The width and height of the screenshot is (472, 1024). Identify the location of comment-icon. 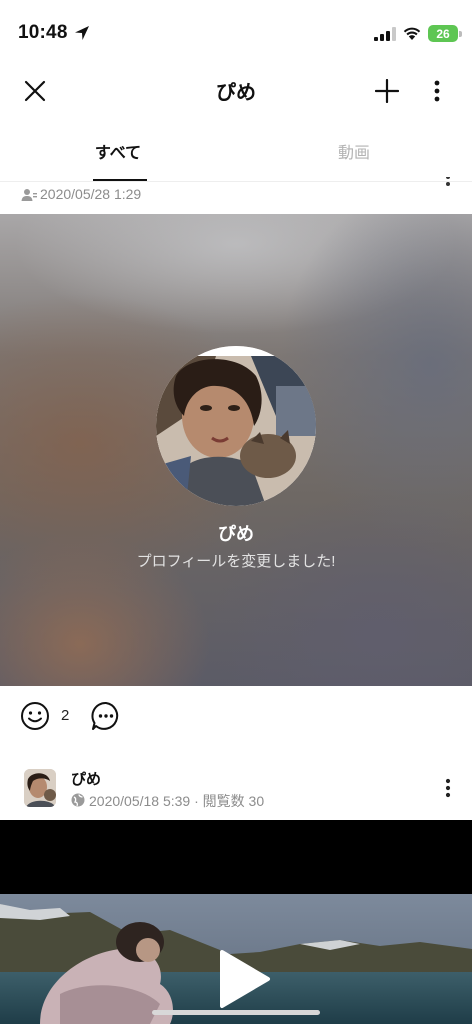
(106, 716).